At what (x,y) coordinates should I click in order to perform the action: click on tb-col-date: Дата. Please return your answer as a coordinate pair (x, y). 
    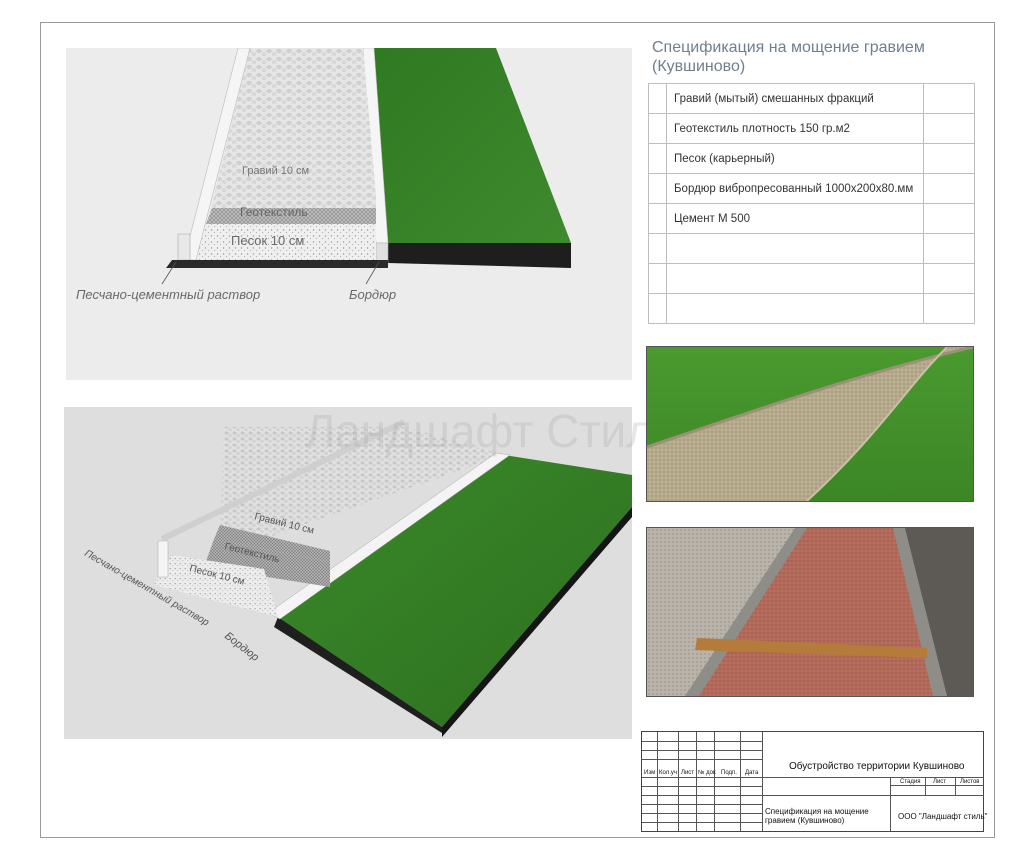
    Looking at the image, I should click on (752, 773).